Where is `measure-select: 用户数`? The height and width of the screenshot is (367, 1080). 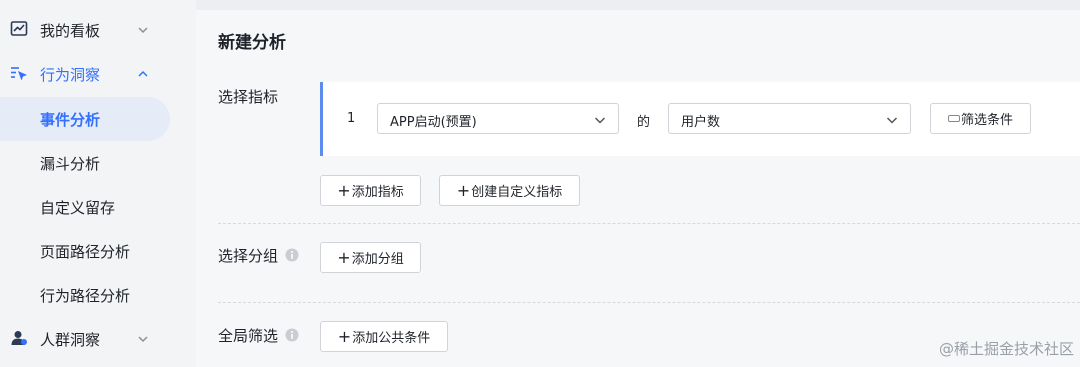
measure-select: 用户数 is located at coordinates (789, 118).